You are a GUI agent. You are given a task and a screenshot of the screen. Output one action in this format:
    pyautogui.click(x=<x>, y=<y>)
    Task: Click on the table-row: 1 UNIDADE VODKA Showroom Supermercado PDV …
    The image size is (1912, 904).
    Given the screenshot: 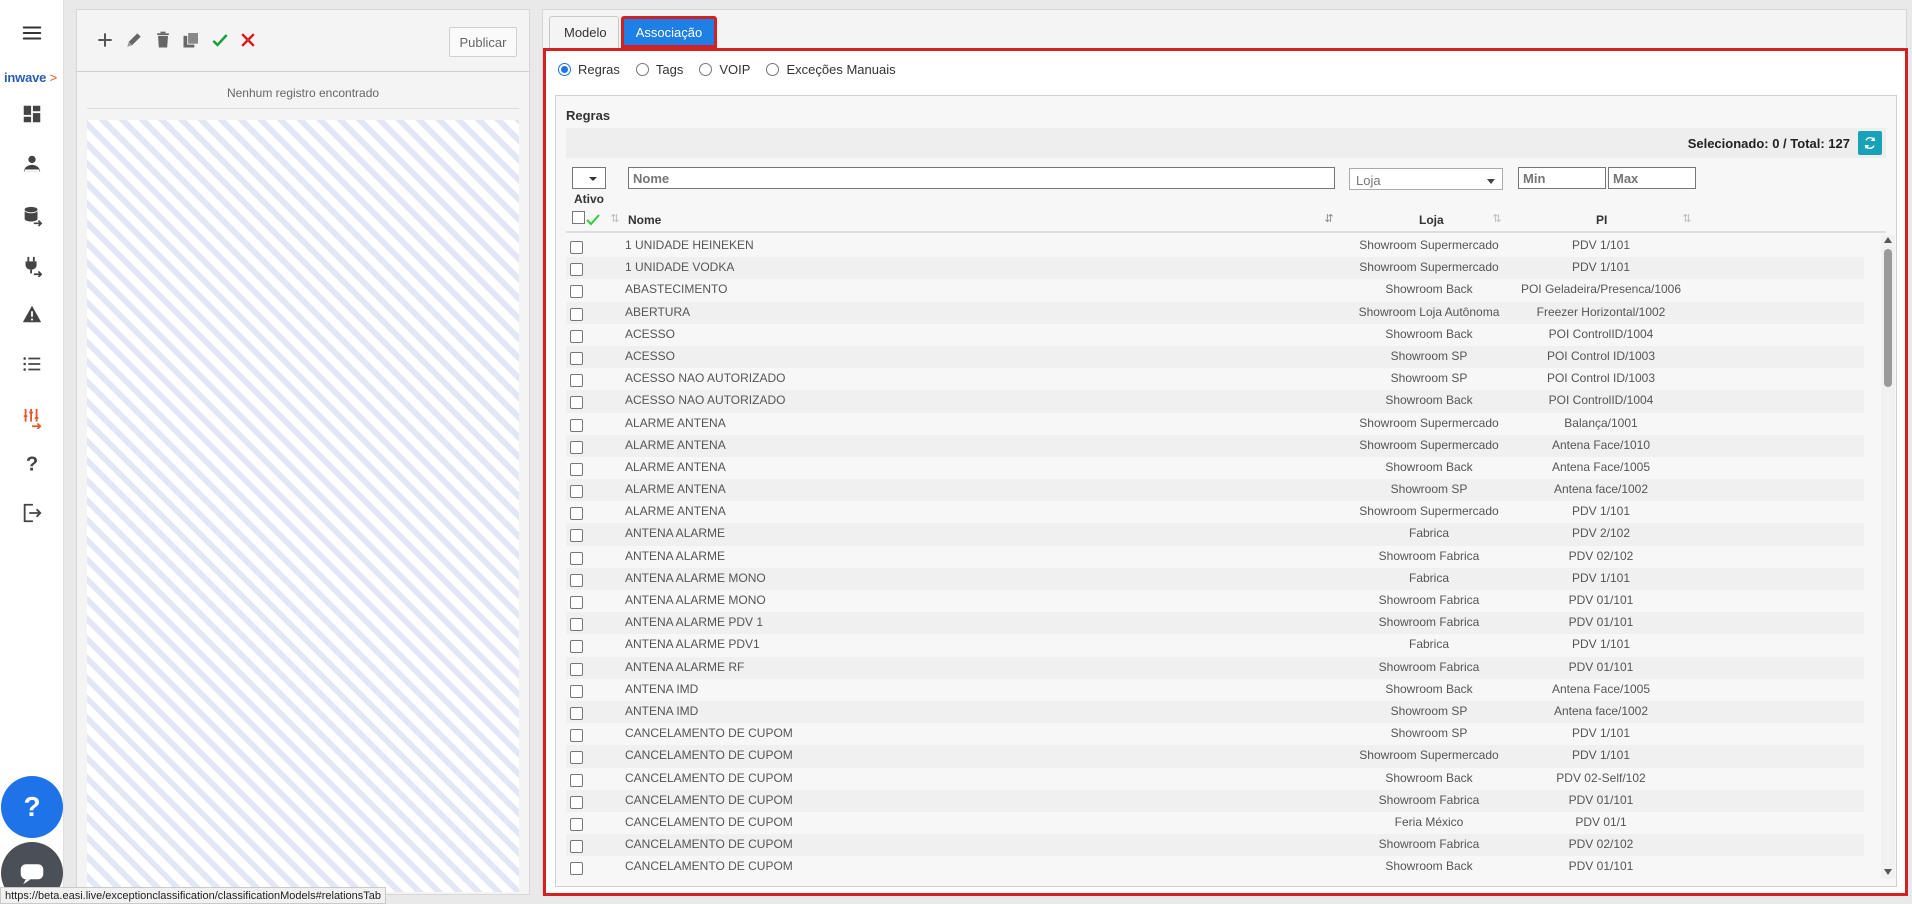 What is the action you would take?
    pyautogui.click(x=1215, y=268)
    